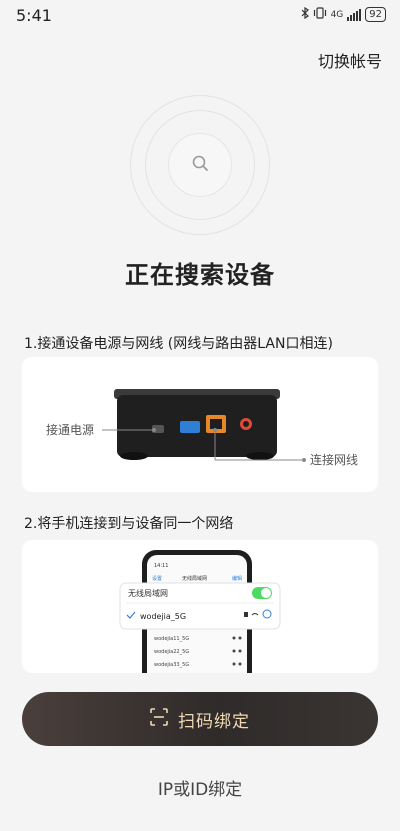  What do you see at coordinates (237, 578) in the screenshot?
I see `phone-edit: 编辑` at bounding box center [237, 578].